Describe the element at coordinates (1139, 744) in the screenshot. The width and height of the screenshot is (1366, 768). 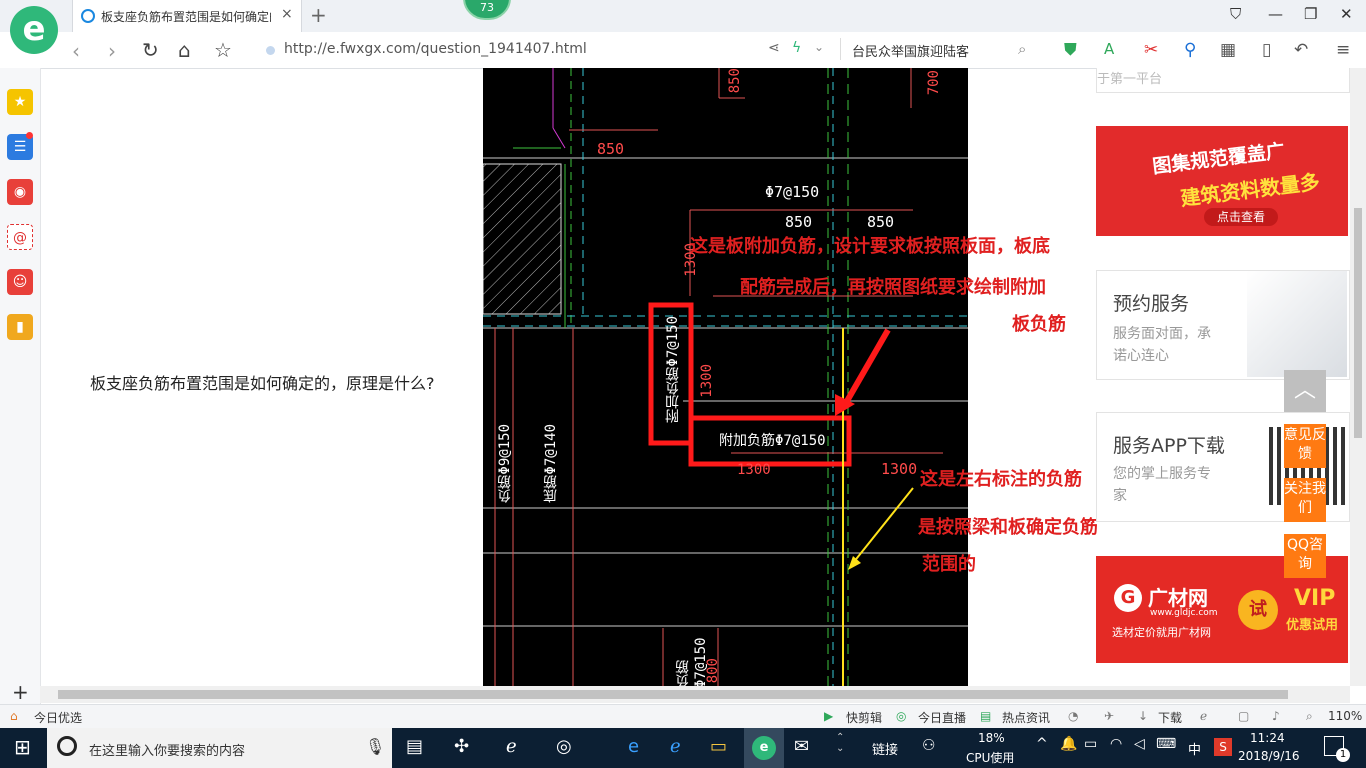
I see `volume-icon: ◁` at that location.